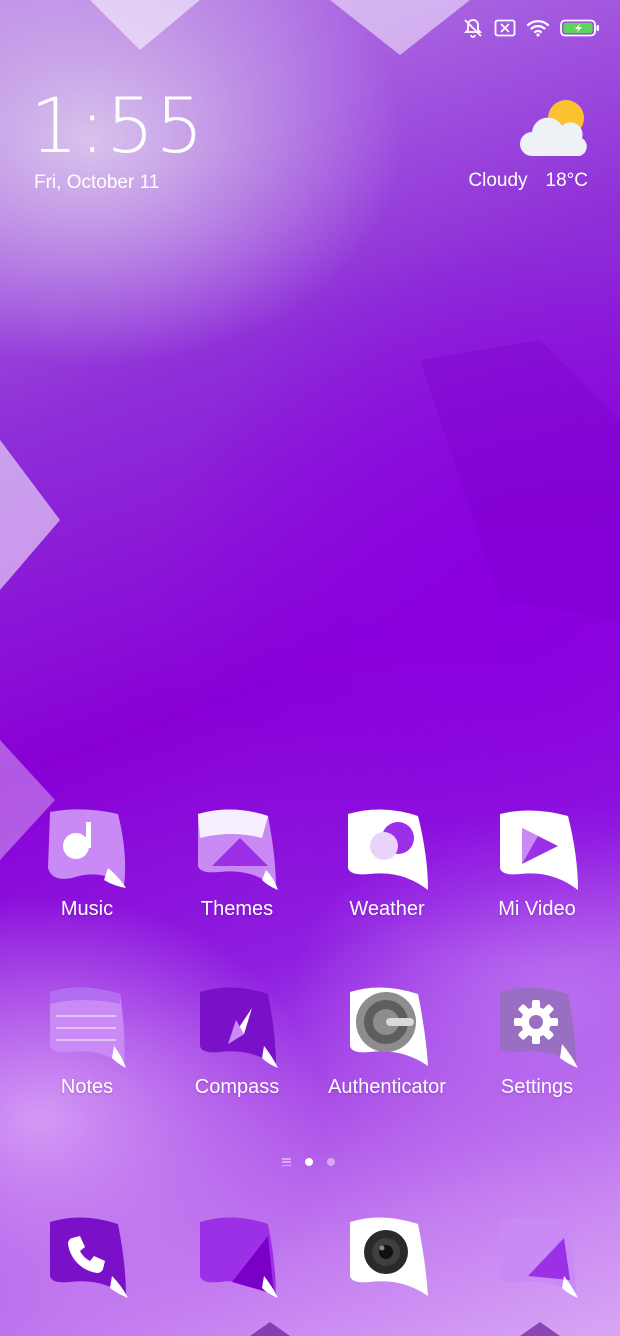 This screenshot has height=1336, width=620. What do you see at coordinates (566, 180) in the screenshot?
I see `weather-temperature: 18°C` at bounding box center [566, 180].